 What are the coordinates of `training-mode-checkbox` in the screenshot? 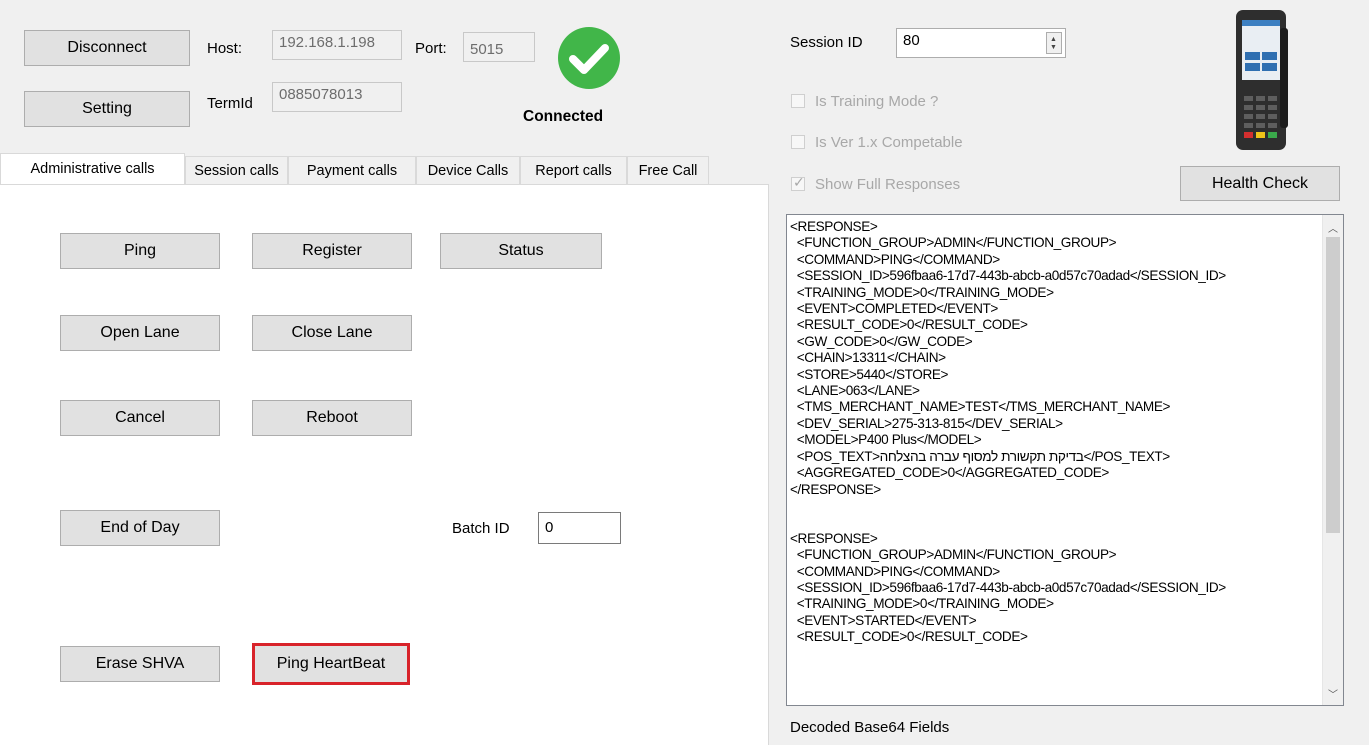 It's located at (798, 101).